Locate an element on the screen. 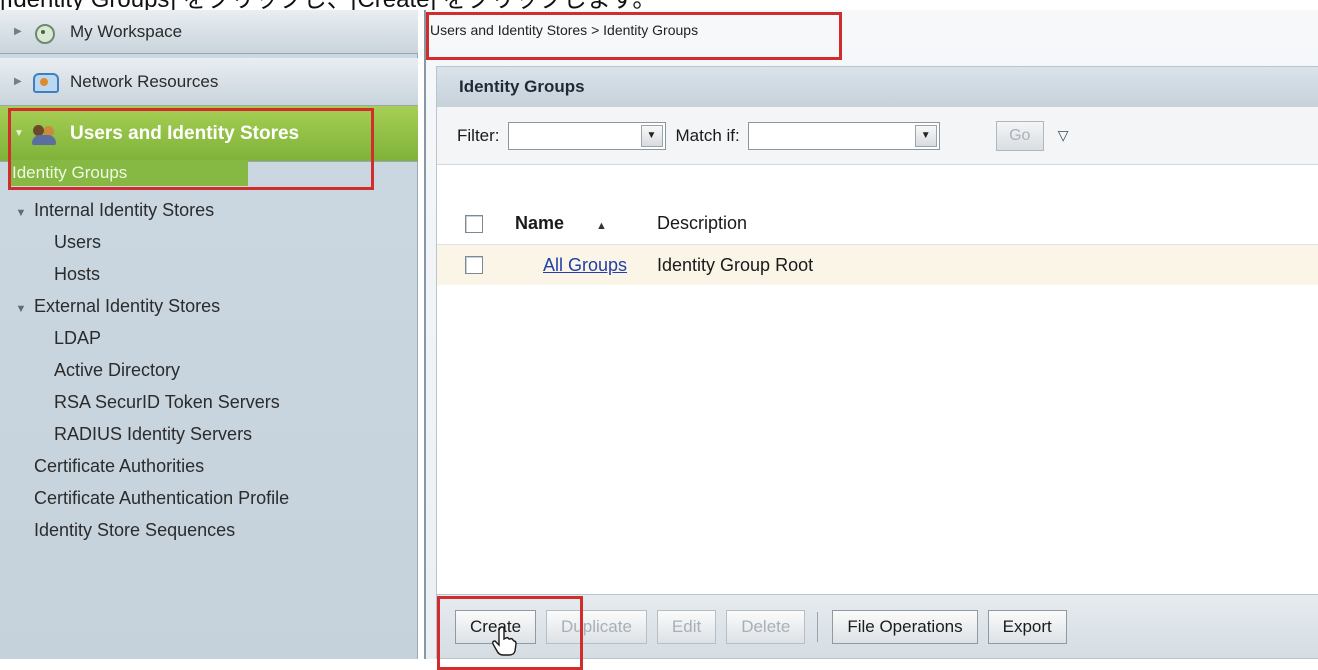 This screenshot has width=1318, height=670. sidebar-item-rsa-securid: RSA SecurID Token Servers is located at coordinates (209, 402).